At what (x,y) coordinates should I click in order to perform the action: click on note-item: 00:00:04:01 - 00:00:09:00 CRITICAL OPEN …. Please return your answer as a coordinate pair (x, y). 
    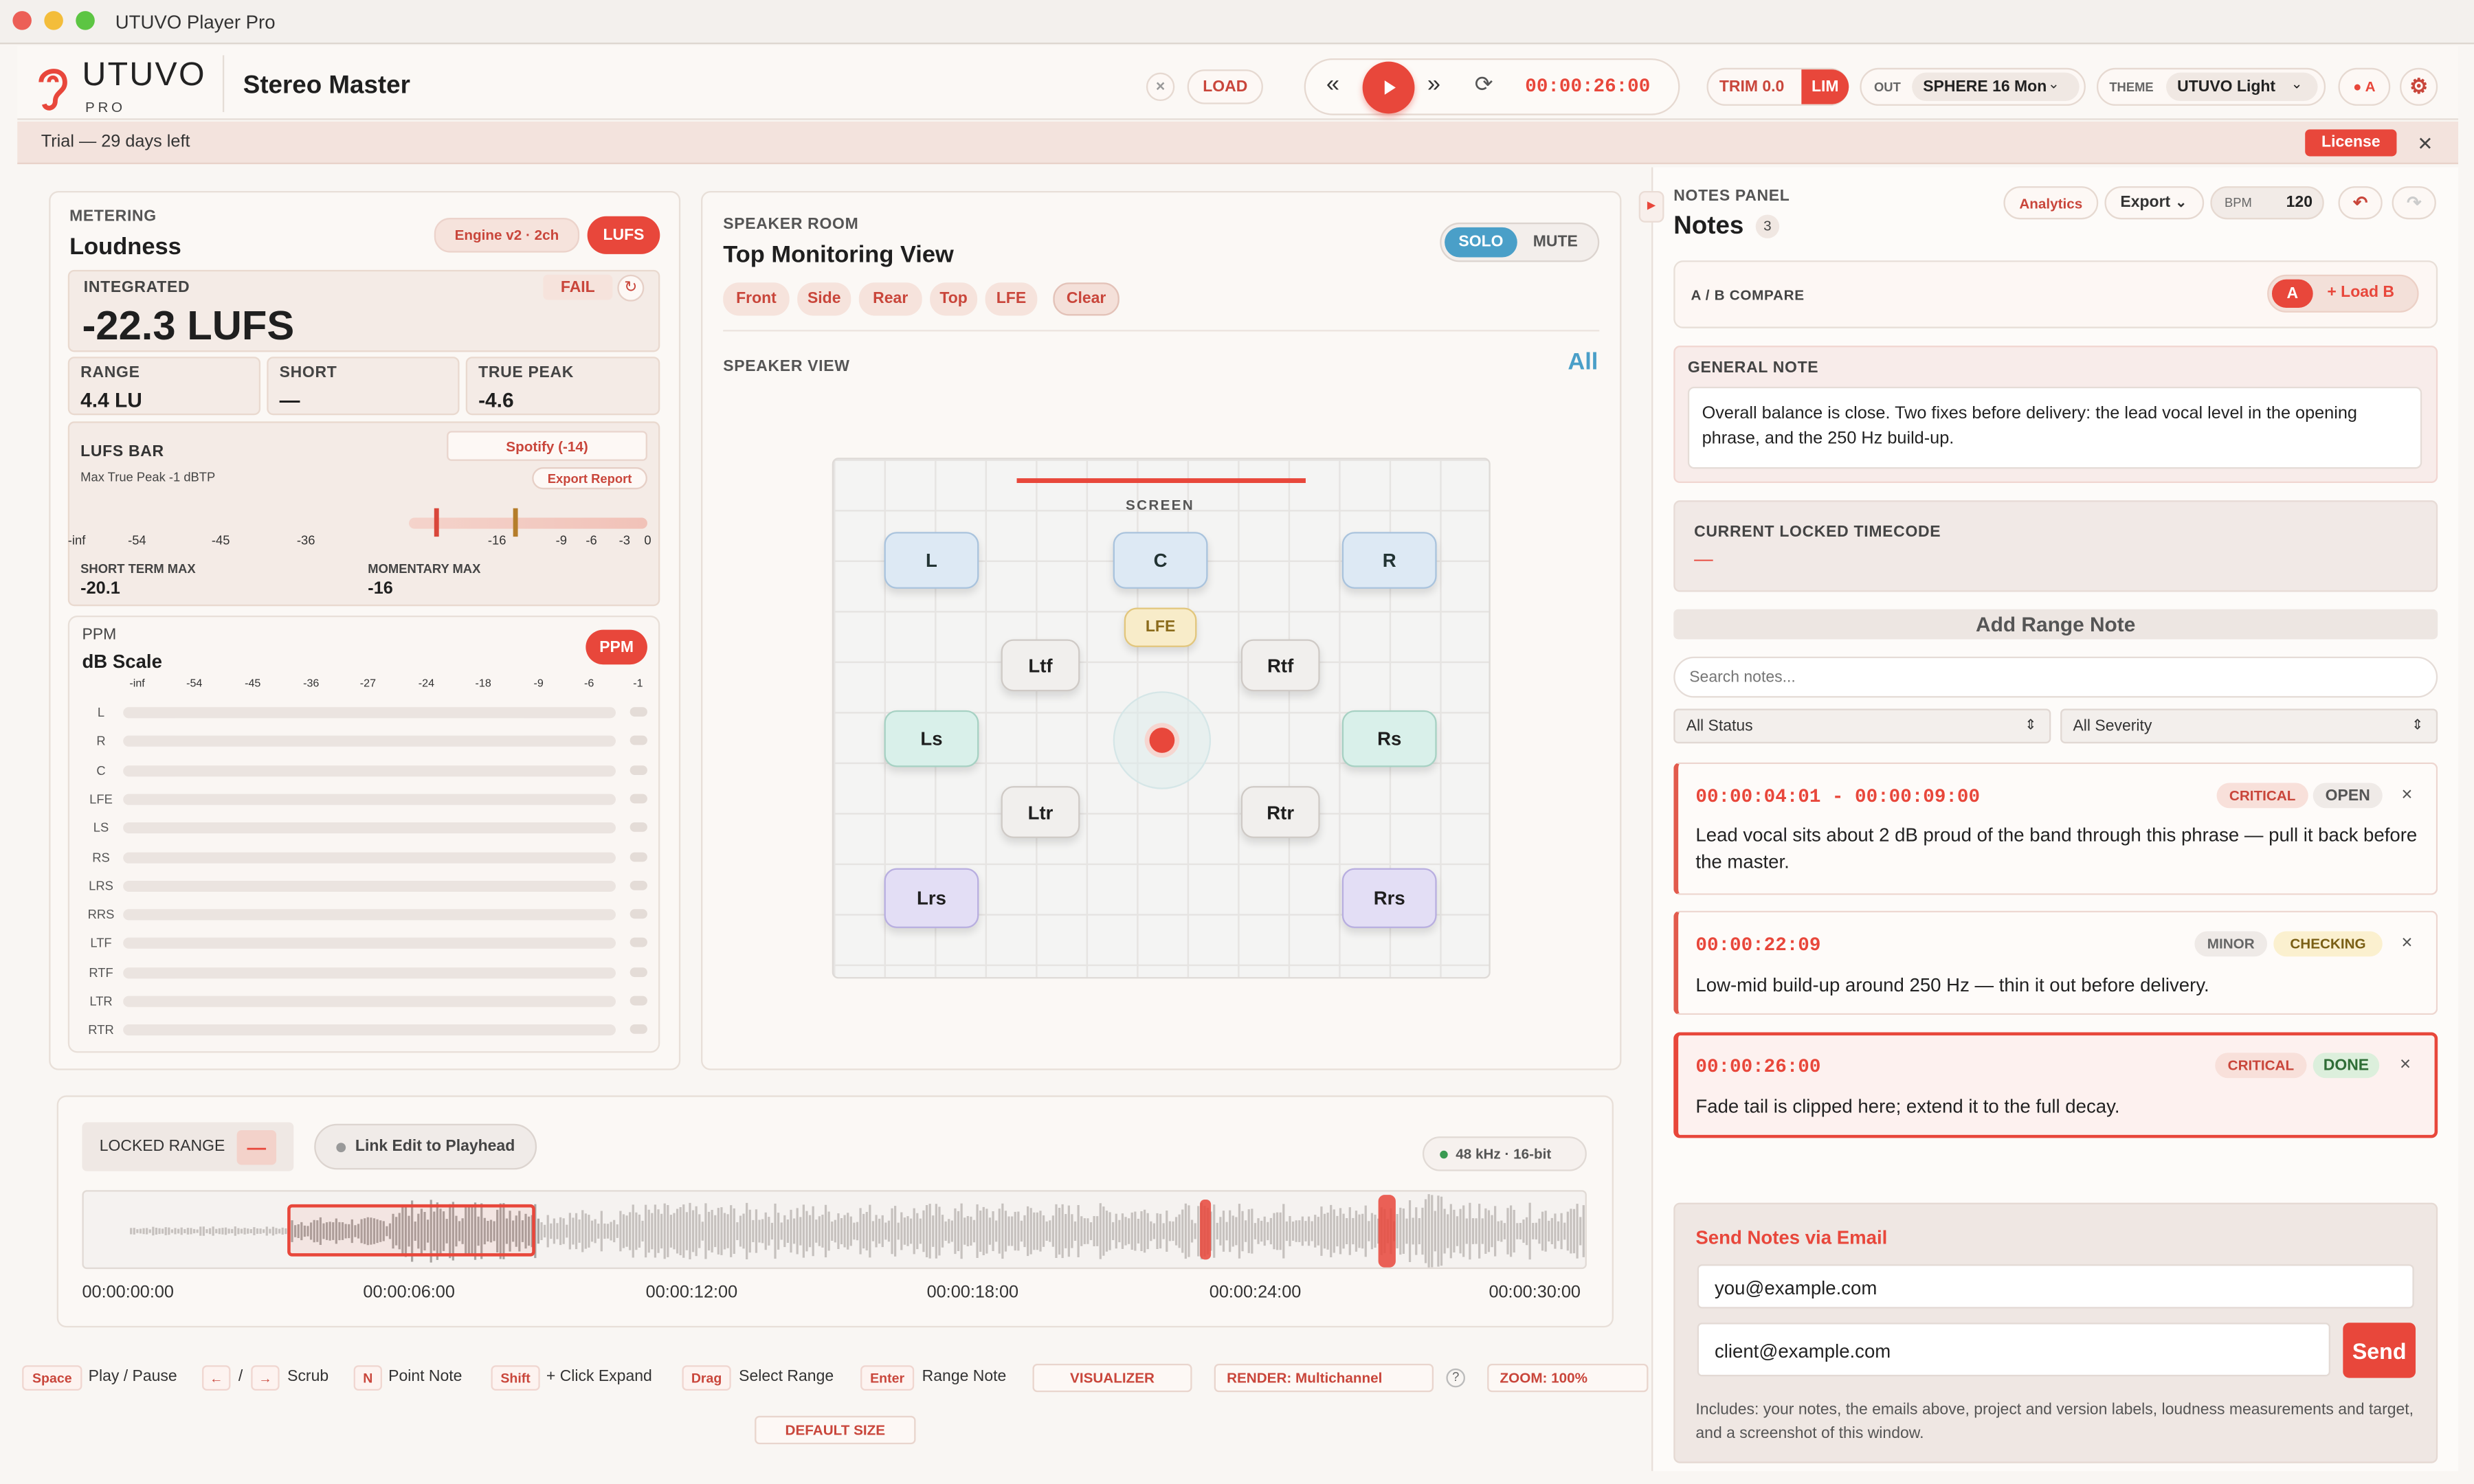
    Looking at the image, I should click on (2055, 828).